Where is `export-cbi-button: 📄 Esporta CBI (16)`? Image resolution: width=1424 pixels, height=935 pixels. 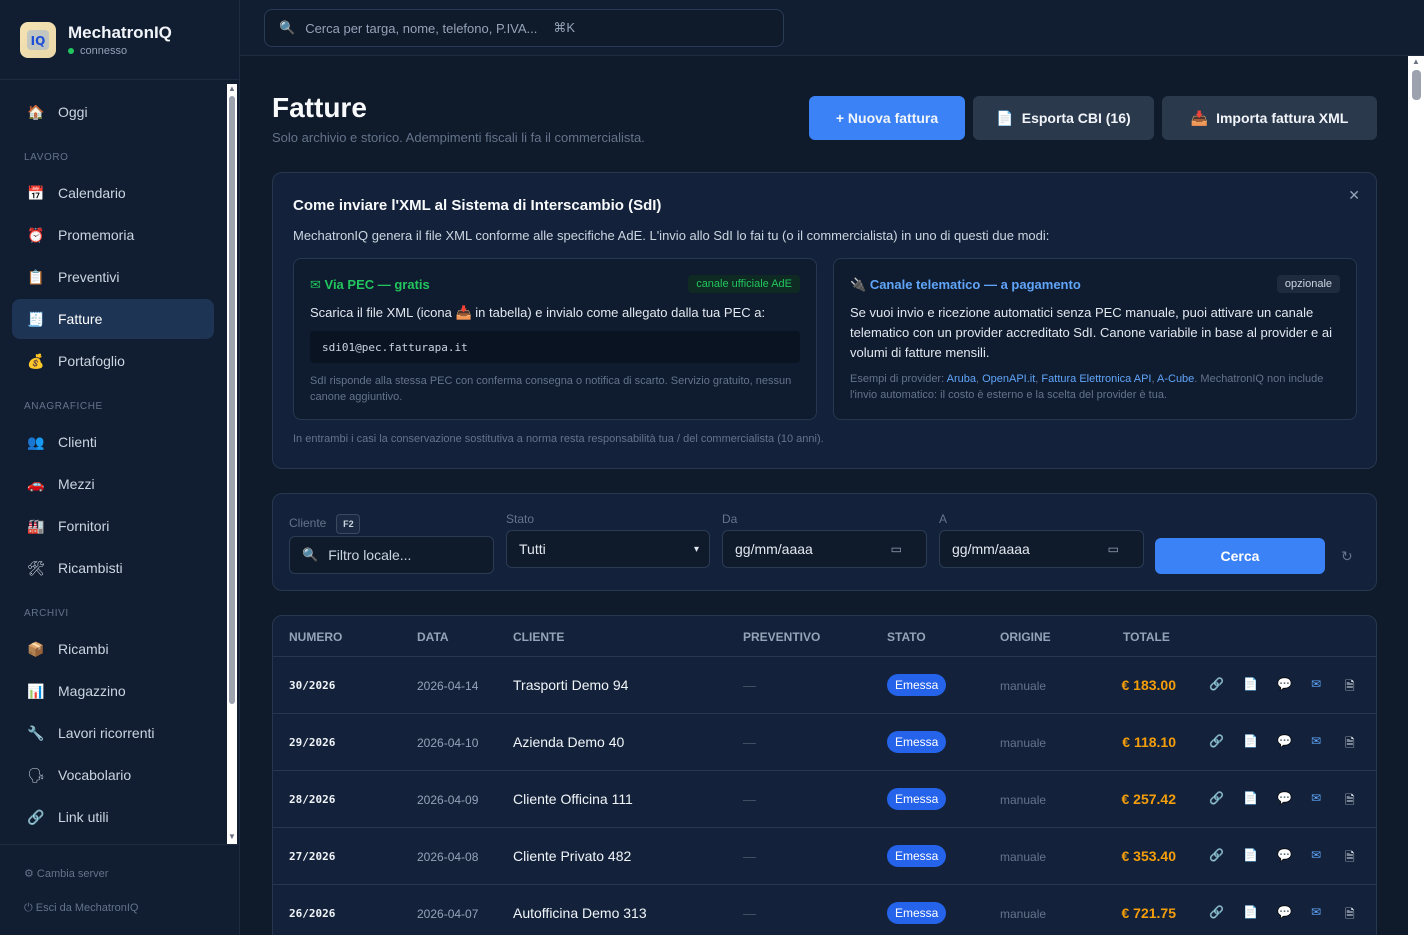
export-cbi-button: 📄 Esporta CBI (16) is located at coordinates (1063, 118).